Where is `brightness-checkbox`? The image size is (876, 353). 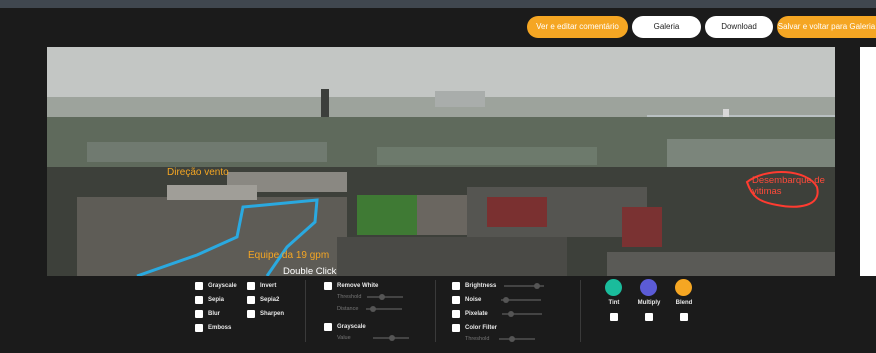 brightness-checkbox is located at coordinates (456, 286).